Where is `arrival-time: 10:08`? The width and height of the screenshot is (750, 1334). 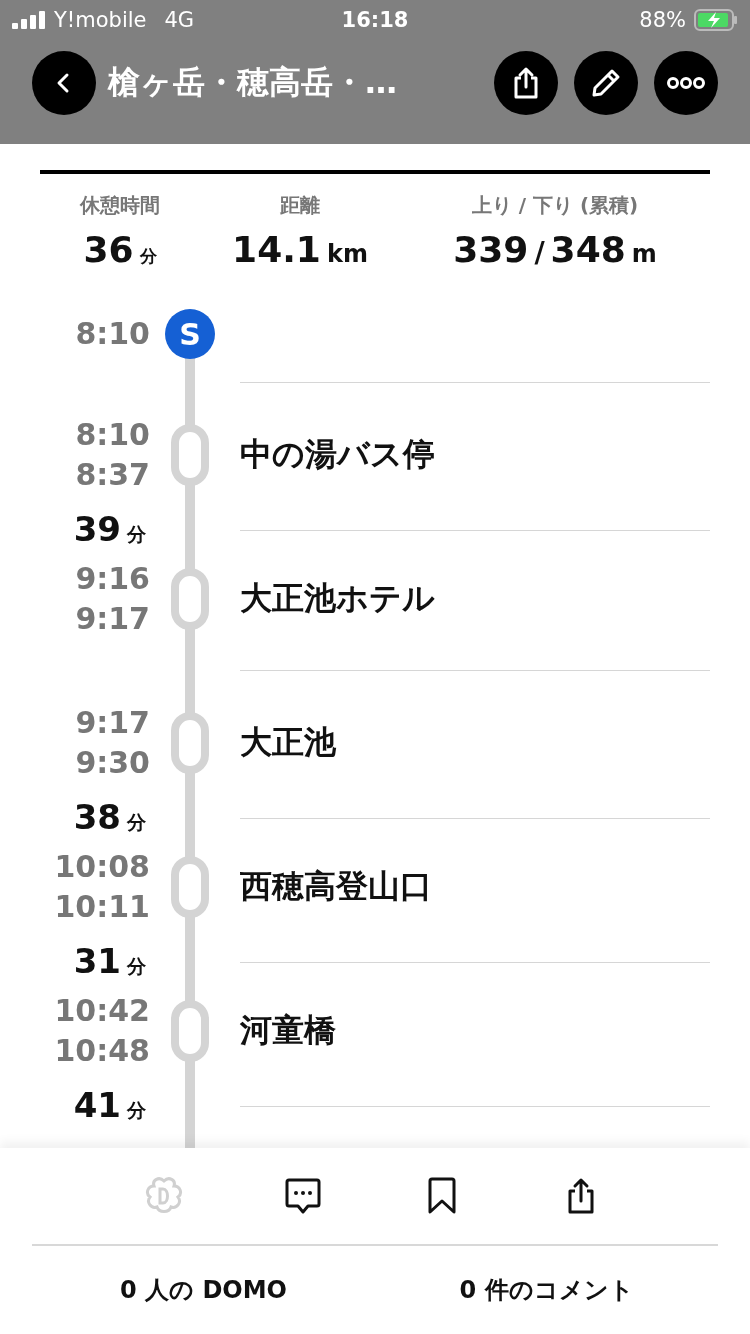
arrival-time: 10:08 is located at coordinates (102, 866).